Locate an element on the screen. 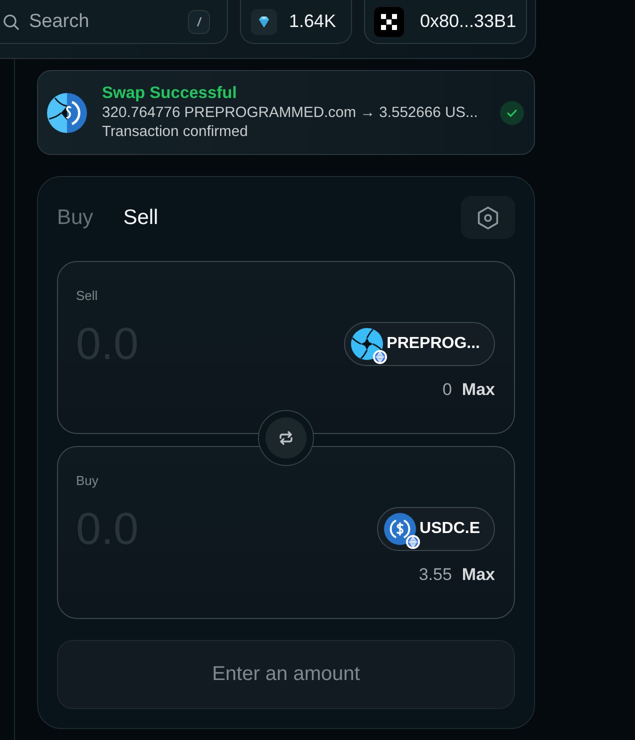 The height and width of the screenshot is (740, 635). shortcut-key: / is located at coordinates (199, 22).